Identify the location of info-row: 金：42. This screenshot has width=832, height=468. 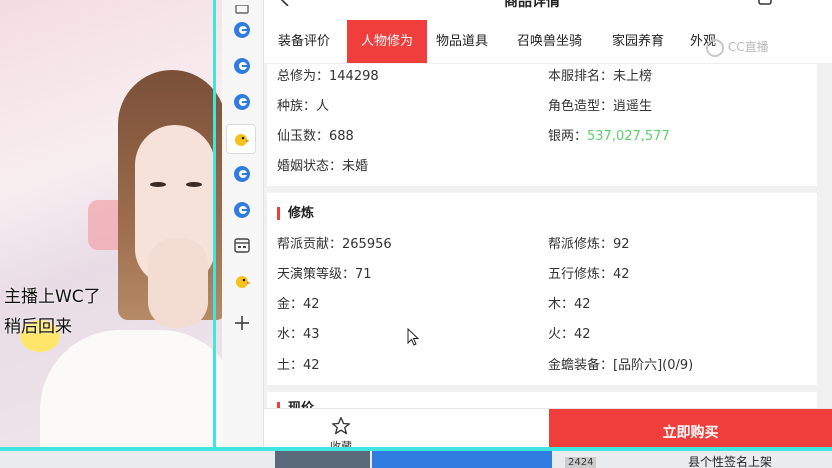
(298, 304).